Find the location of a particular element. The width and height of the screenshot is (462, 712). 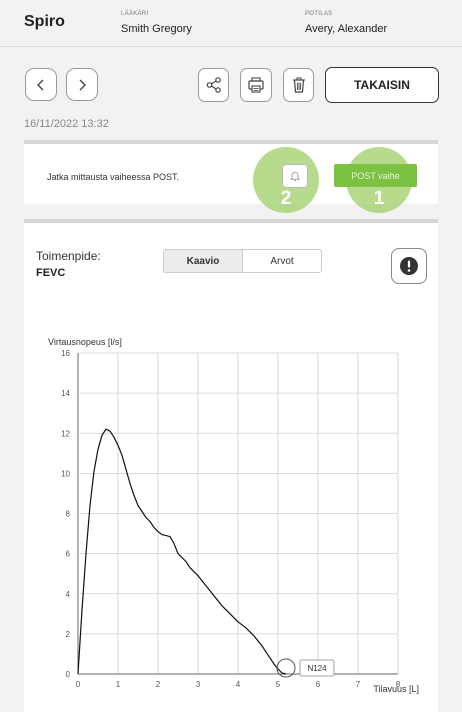

trash-icon is located at coordinates (298, 85).